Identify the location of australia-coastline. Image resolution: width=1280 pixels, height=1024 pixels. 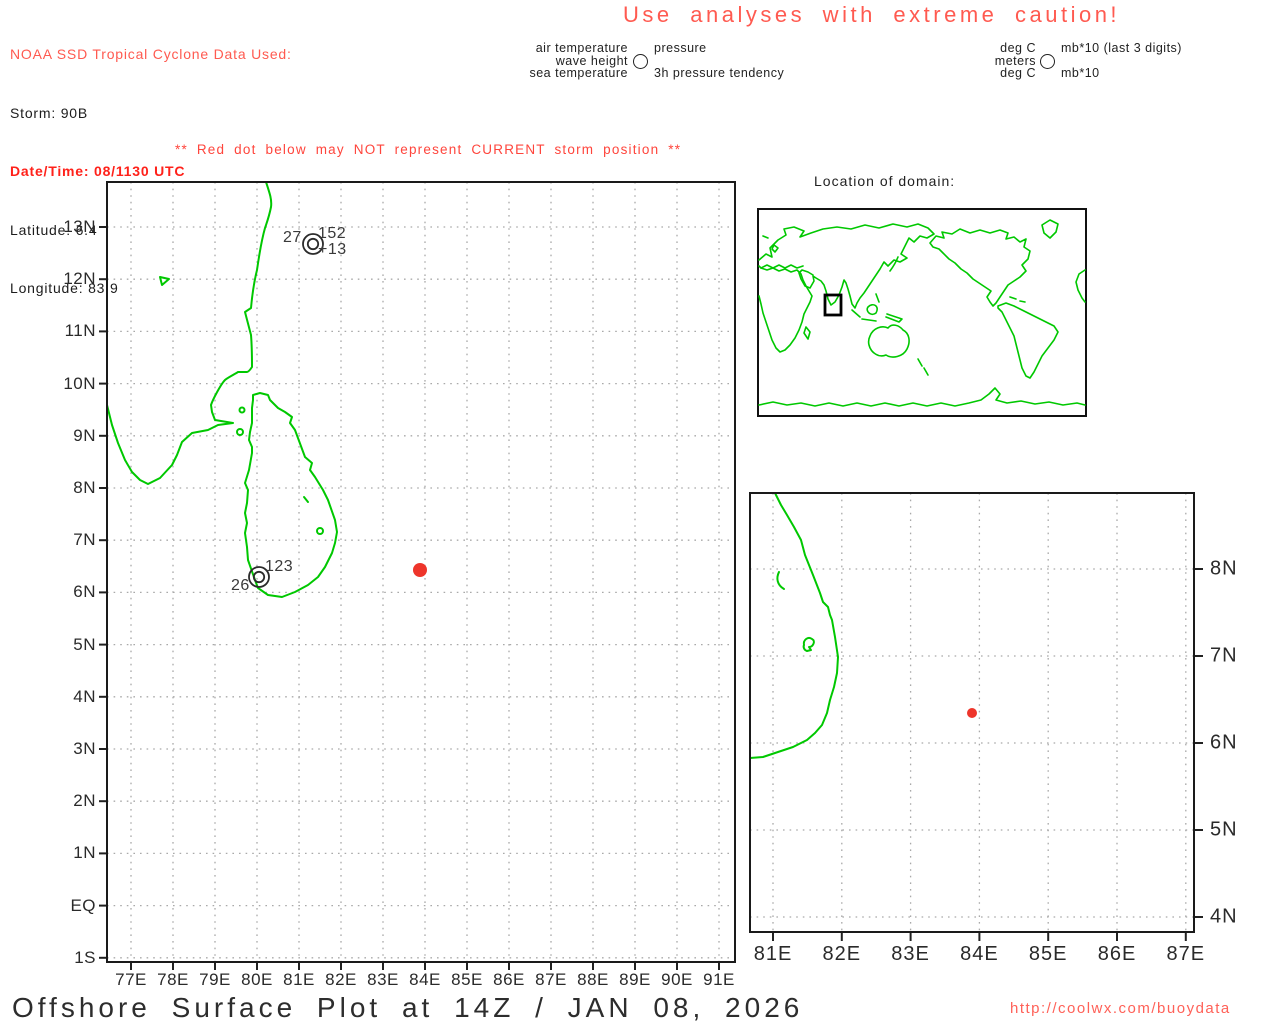
(888, 341).